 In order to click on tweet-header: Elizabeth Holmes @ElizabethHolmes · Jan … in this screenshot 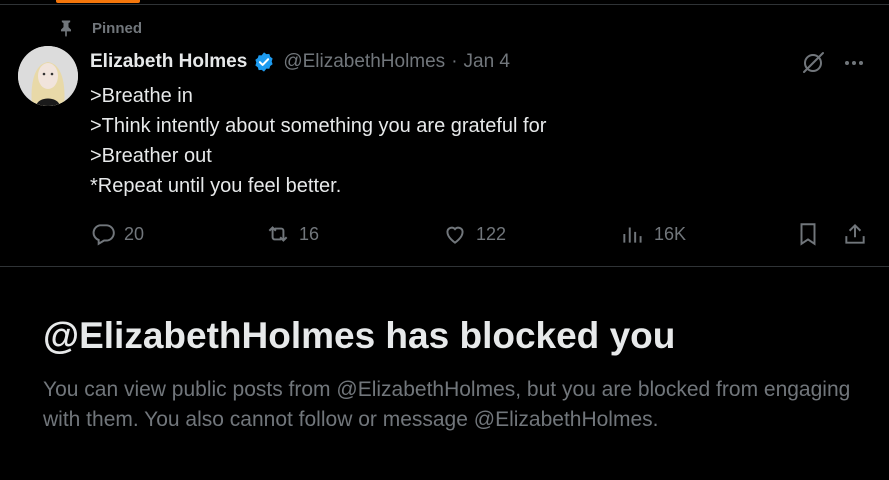, I will do `click(300, 62)`.